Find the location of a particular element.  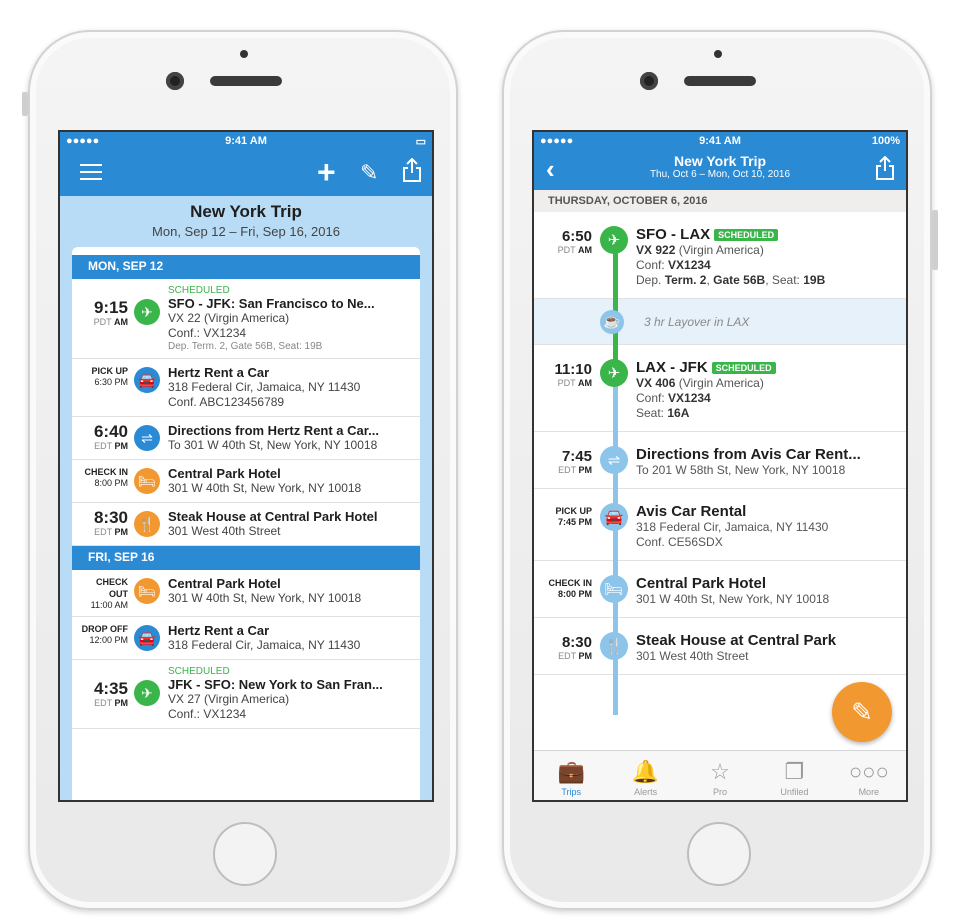

airplane-icon: ✈ is located at coordinates (614, 373).